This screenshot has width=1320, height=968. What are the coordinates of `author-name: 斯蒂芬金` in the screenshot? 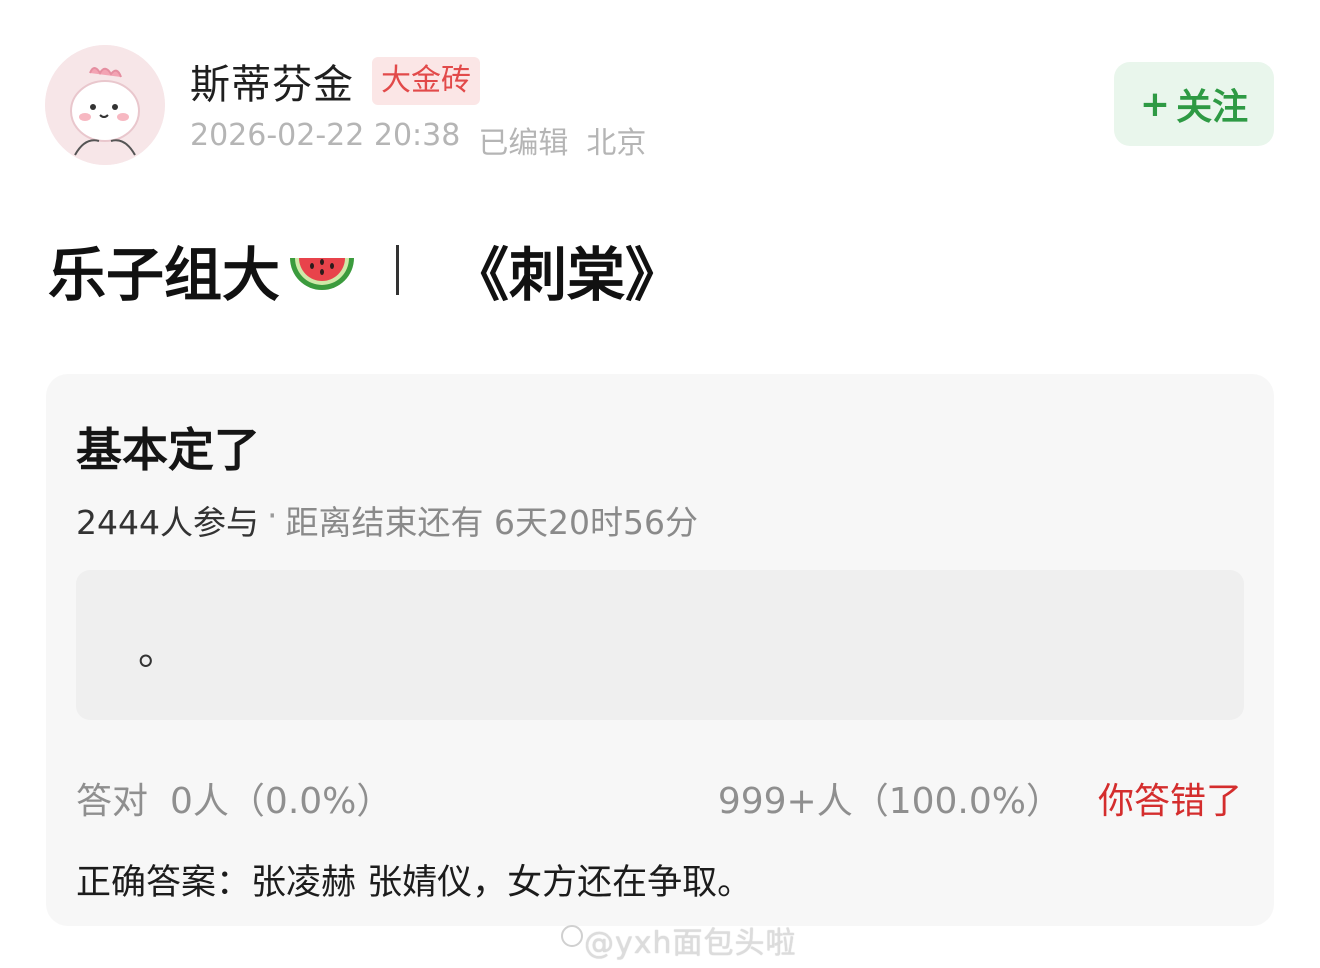 It's located at (272, 81).